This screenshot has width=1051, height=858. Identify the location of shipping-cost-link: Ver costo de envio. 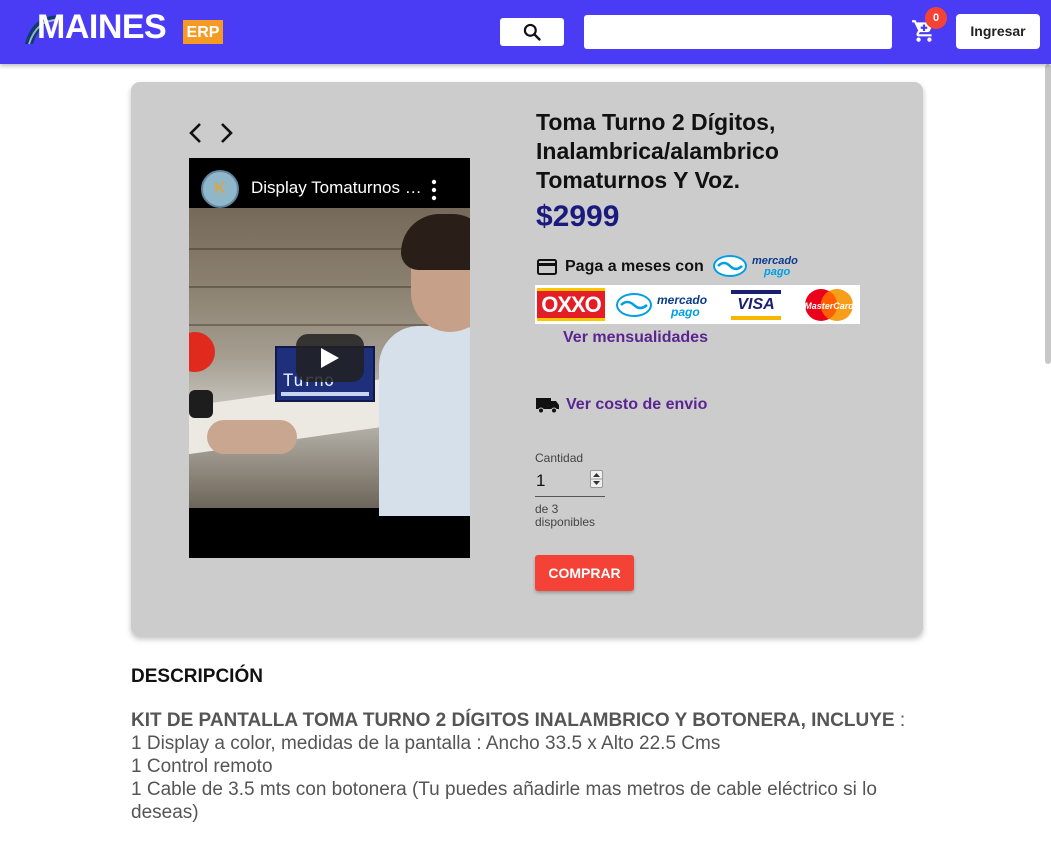
(636, 405).